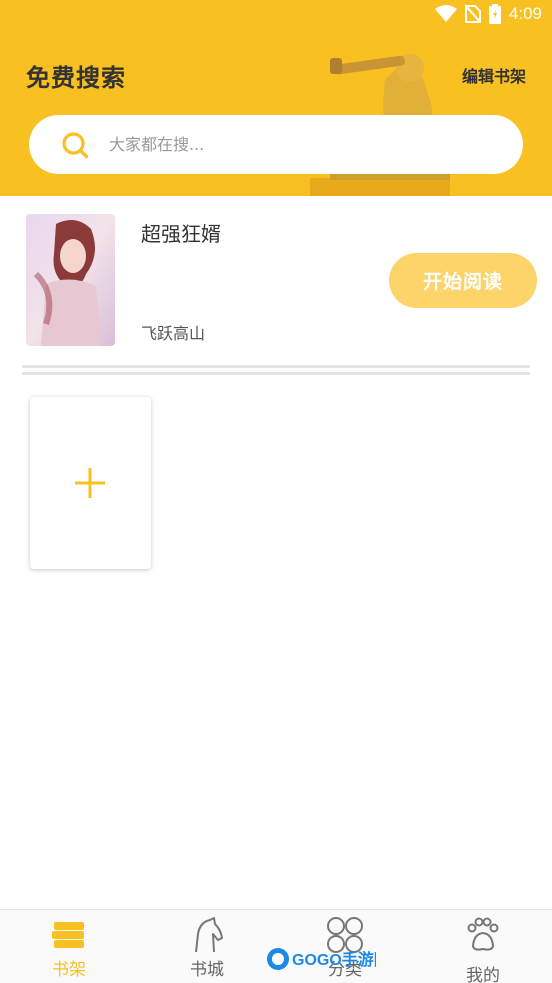 This screenshot has width=552, height=983. I want to click on edit-shelf-button: 编辑书架, so click(494, 75).